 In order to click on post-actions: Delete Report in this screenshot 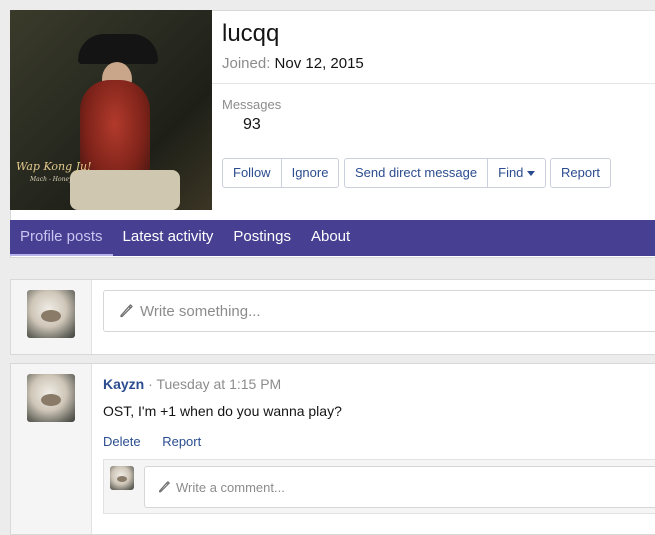, I will do `click(161, 441)`.